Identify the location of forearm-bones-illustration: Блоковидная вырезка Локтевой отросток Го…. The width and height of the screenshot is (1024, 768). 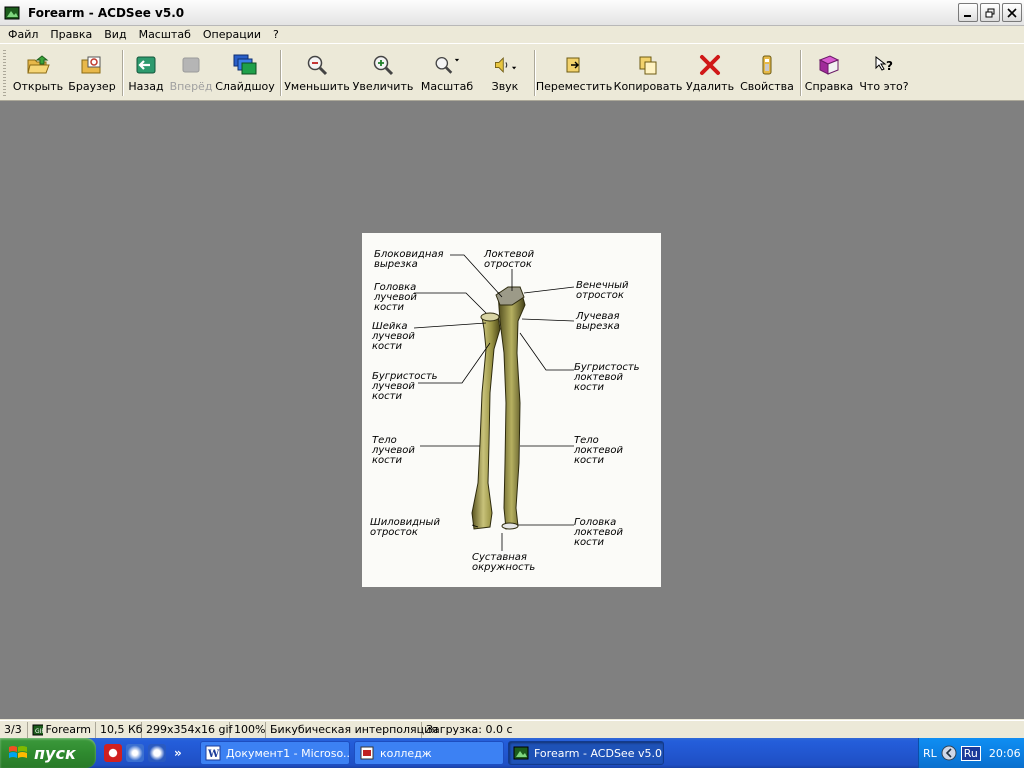
(506, 411).